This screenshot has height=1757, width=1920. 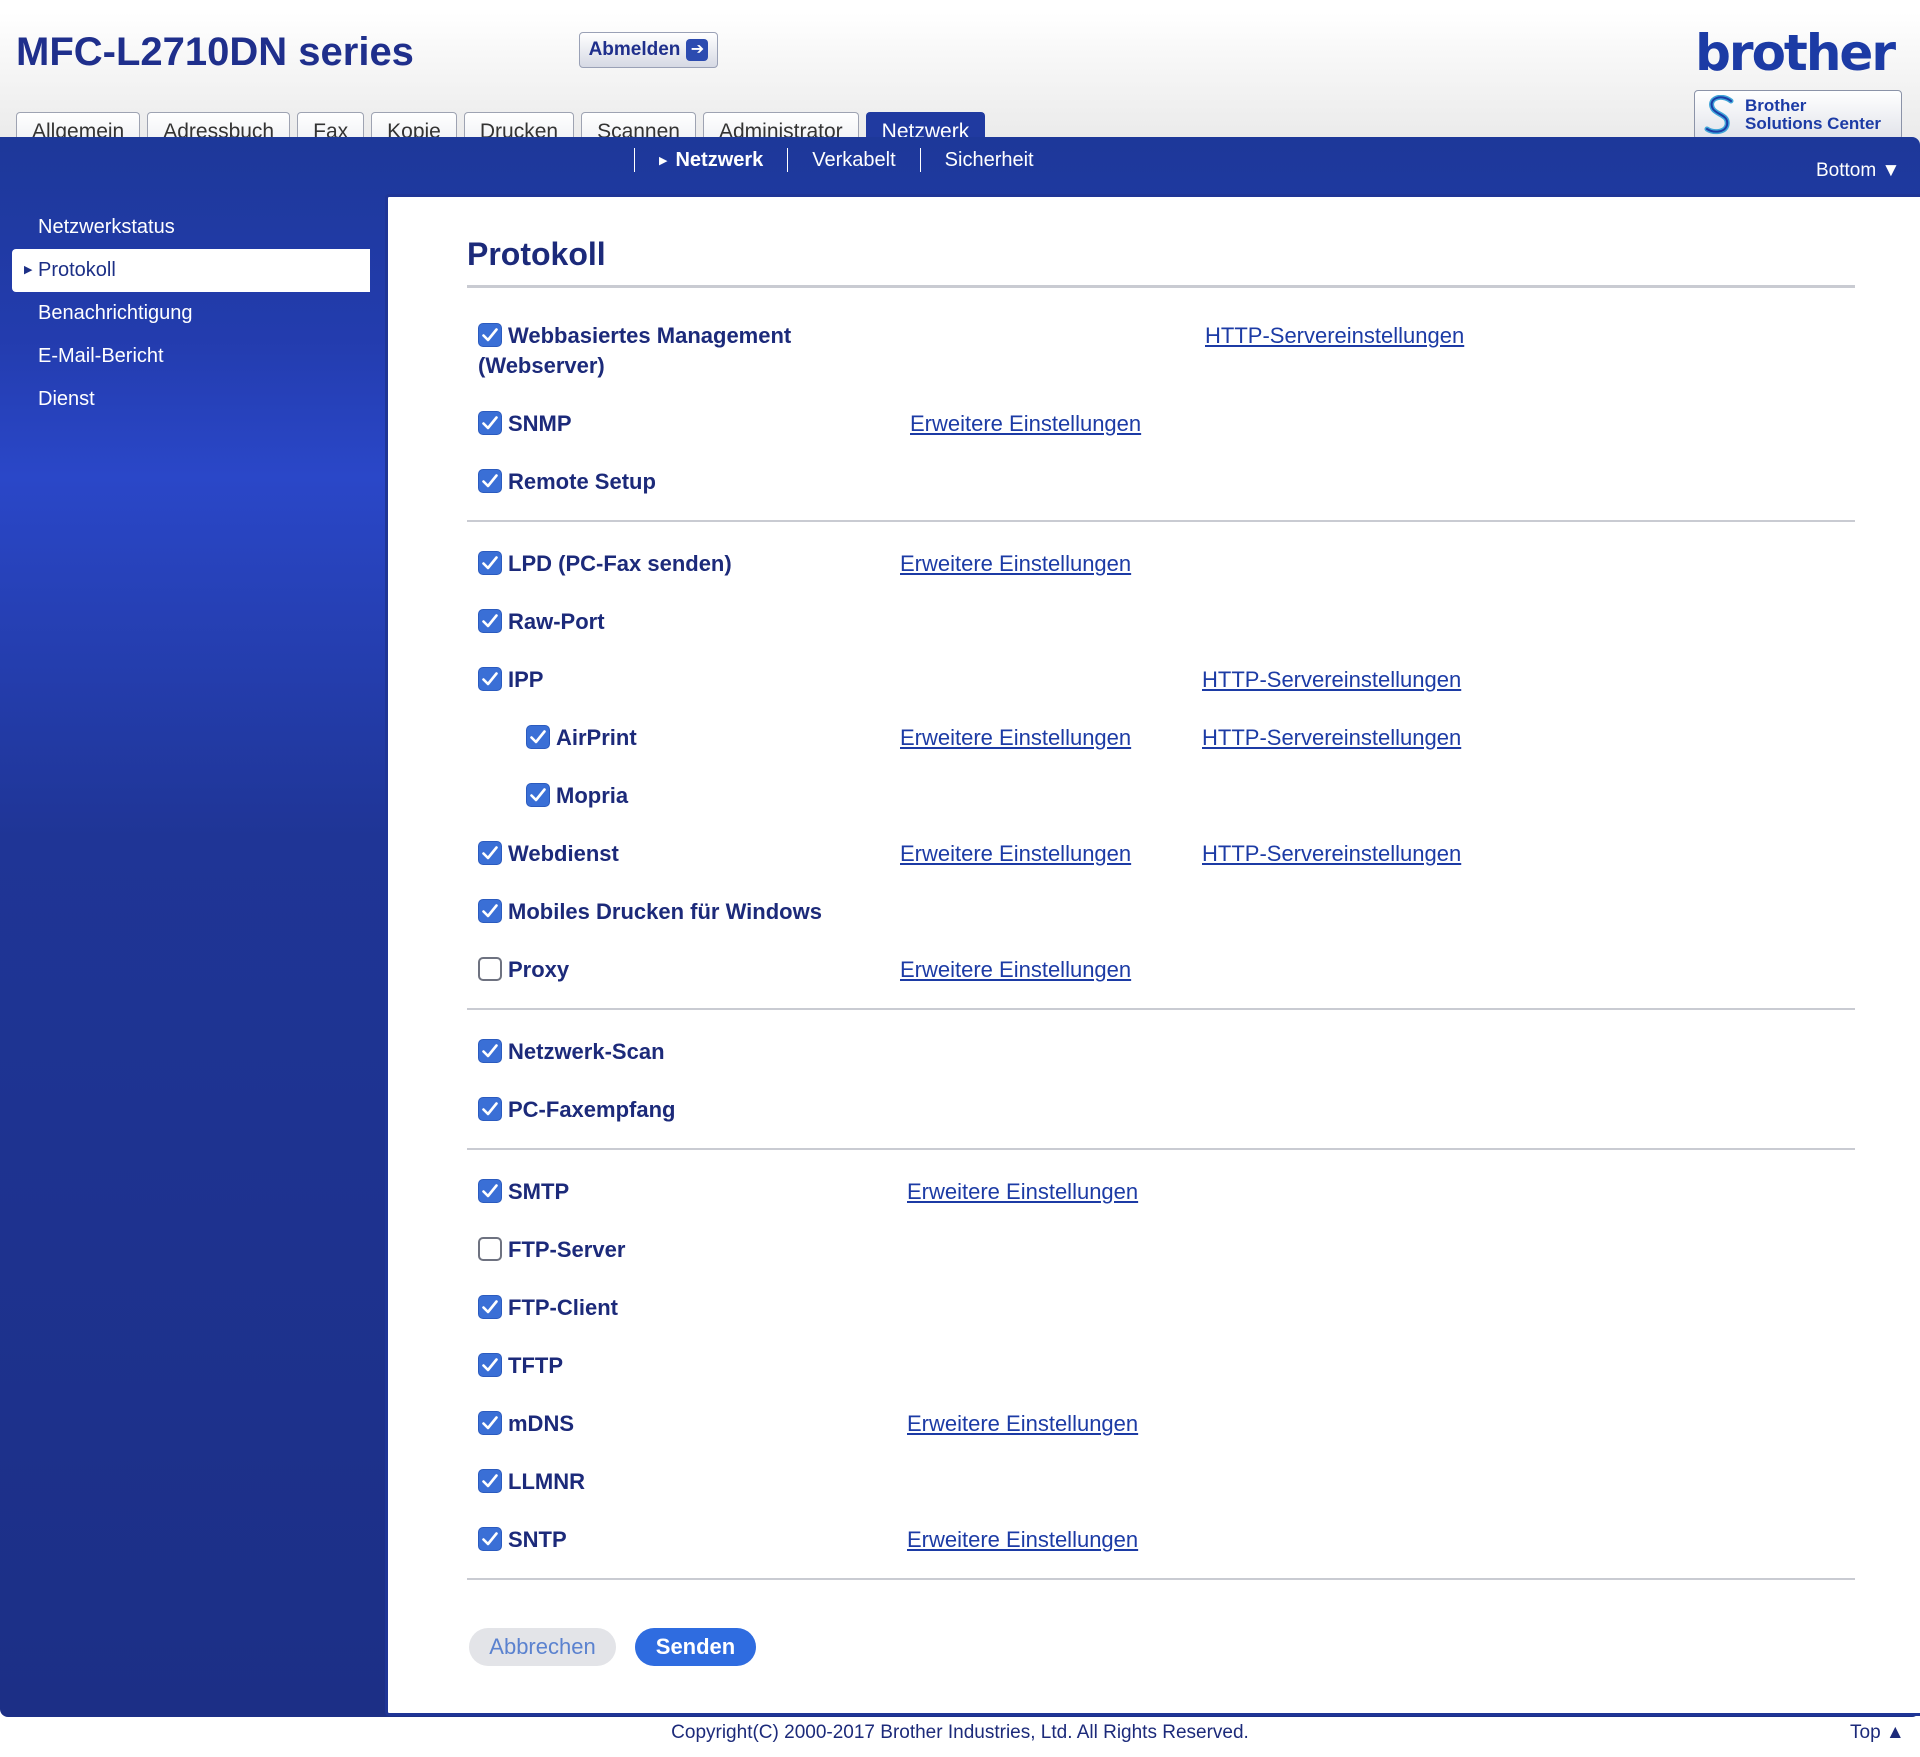 I want to click on solutions-center-button: Brother Solutions Center, so click(x=1798, y=115).